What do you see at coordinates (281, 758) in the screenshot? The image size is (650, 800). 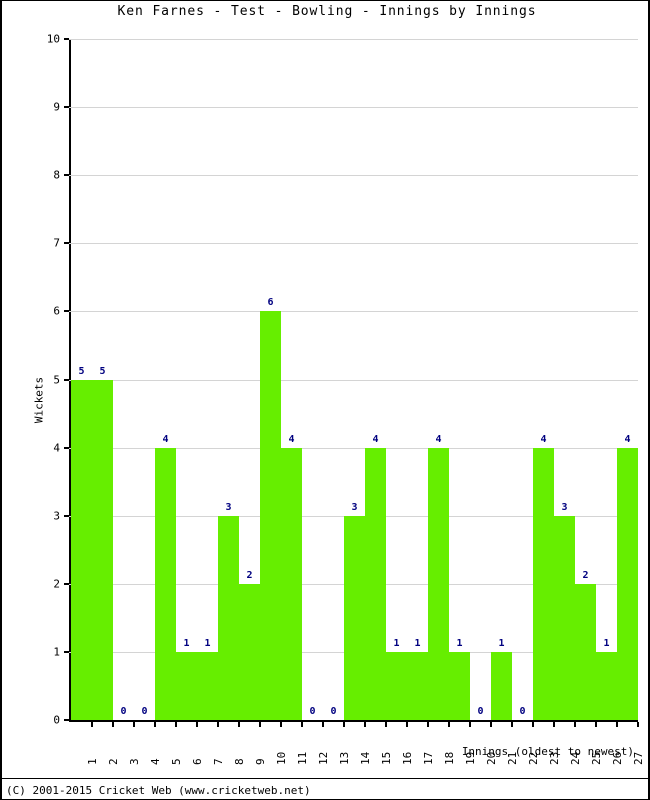 I see `x-tick-label: 10` at bounding box center [281, 758].